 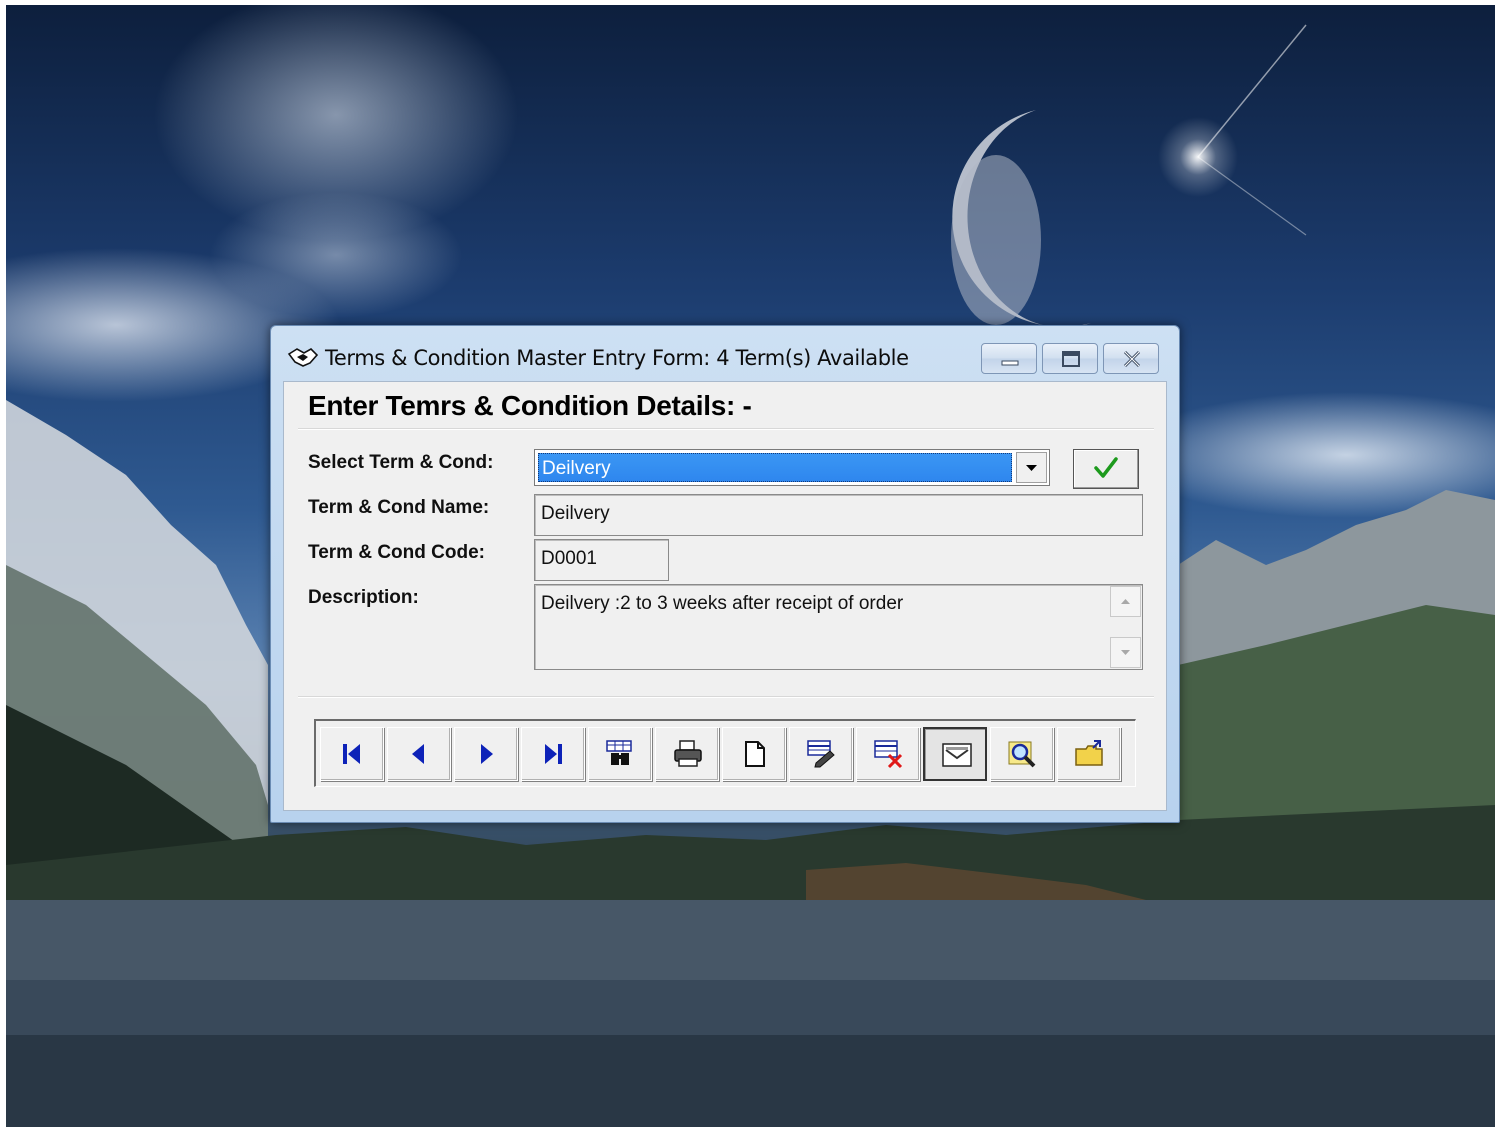 I want to click on last-record-button, so click(x=553, y=754).